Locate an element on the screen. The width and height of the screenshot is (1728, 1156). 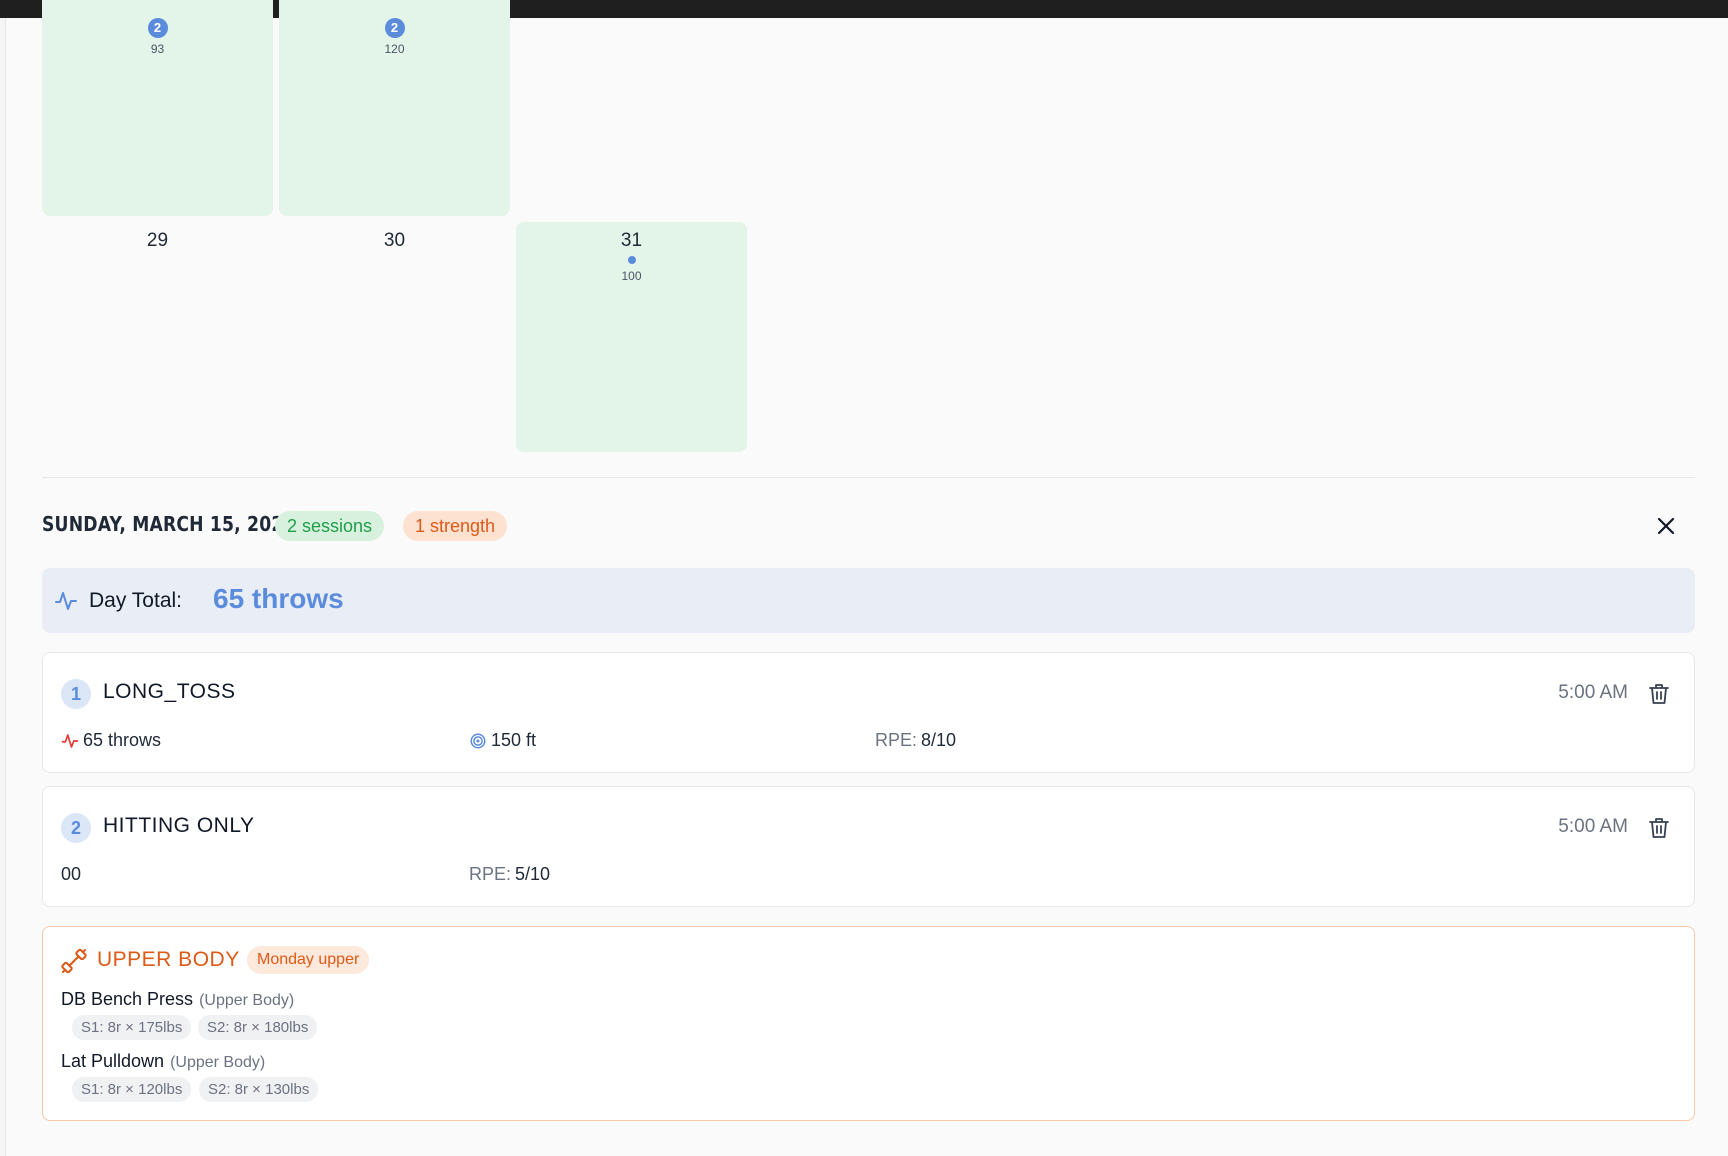
exercise-row: Lat Pulldown (Upper Body) is located at coordinates (163, 1061).